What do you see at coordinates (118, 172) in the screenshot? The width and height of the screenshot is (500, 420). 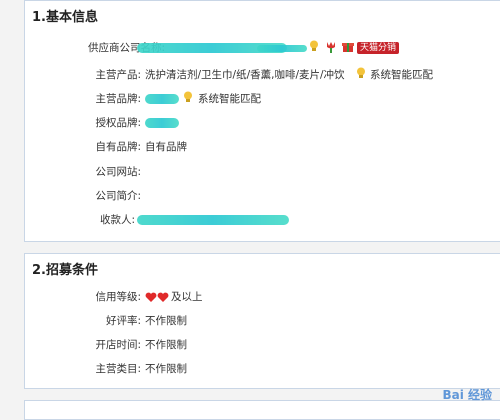 I see `label-website: 公司网站:` at bounding box center [118, 172].